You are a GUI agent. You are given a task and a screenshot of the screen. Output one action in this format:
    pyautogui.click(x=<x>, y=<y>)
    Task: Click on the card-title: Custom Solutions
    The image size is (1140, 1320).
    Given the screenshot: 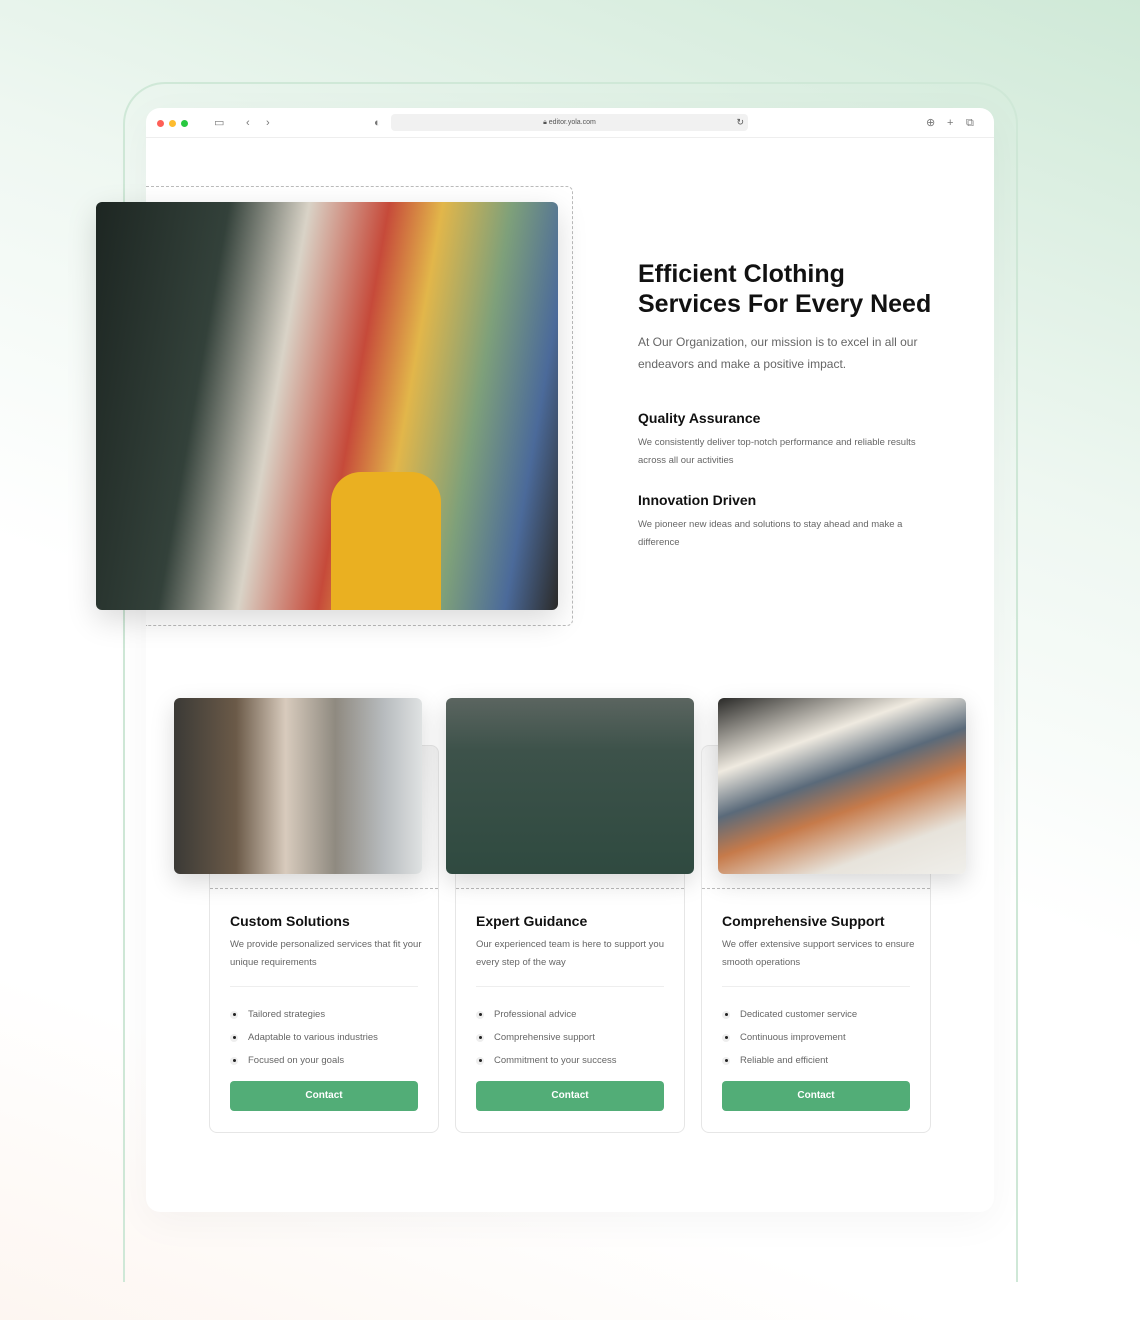 What is the action you would take?
    pyautogui.click(x=290, y=921)
    